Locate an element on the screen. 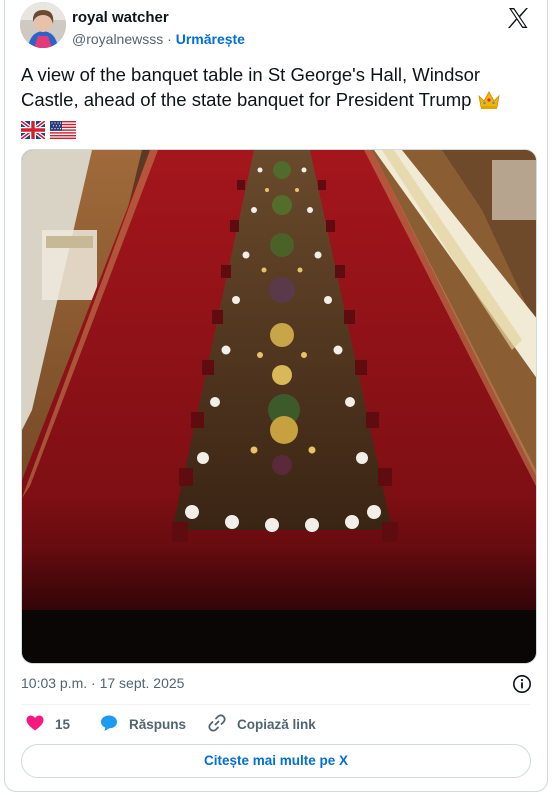 This screenshot has width=553, height=795. like-button: 15 is located at coordinates (47, 724).